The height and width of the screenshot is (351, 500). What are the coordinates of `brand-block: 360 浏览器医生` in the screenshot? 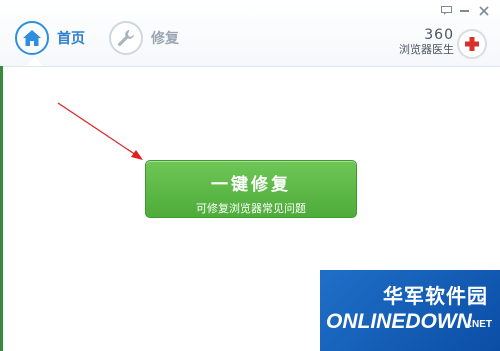 It's located at (426, 42).